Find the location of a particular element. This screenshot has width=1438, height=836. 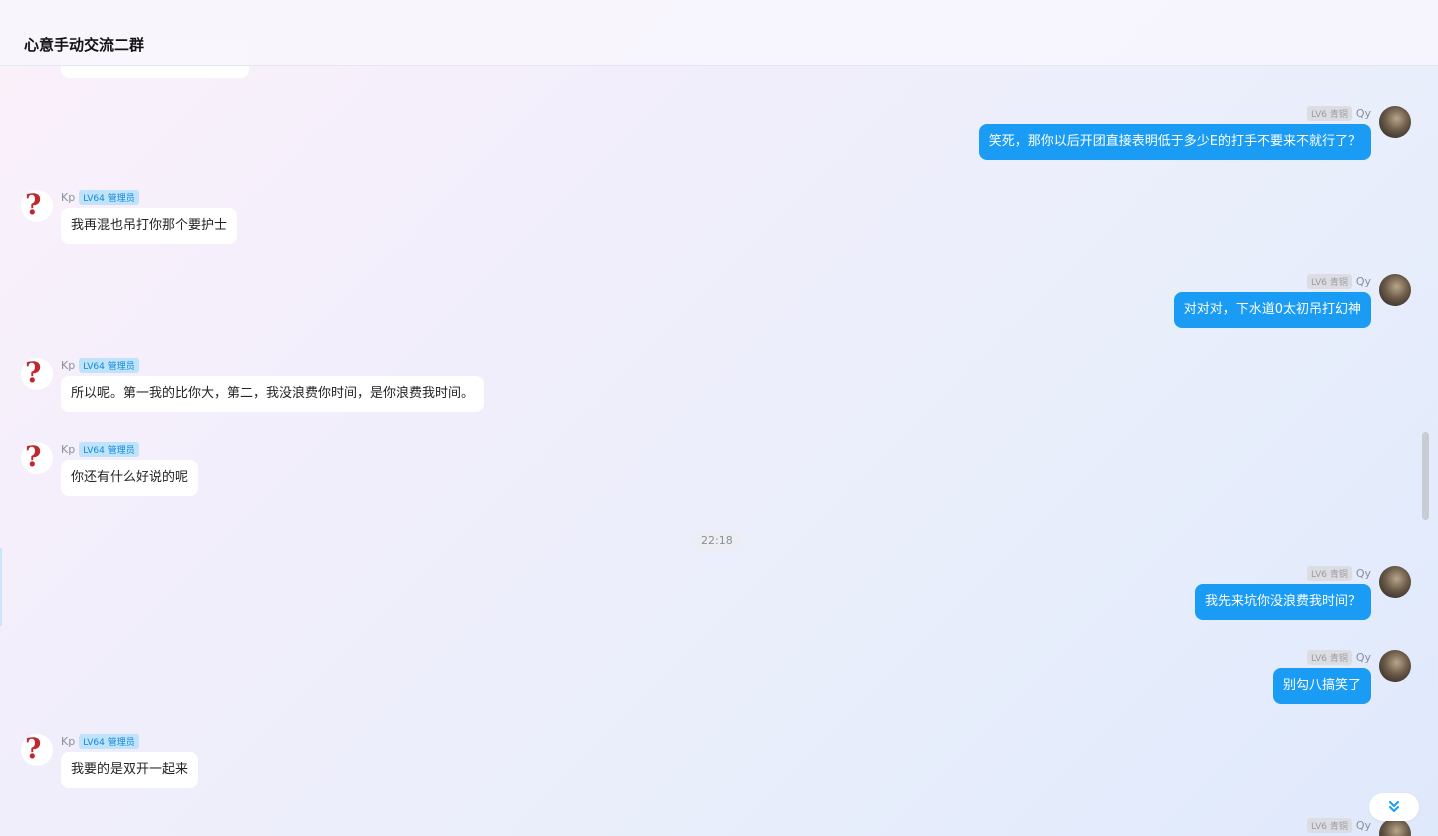

message-bubble: 你还有什么好说的呢 is located at coordinates (130, 478).